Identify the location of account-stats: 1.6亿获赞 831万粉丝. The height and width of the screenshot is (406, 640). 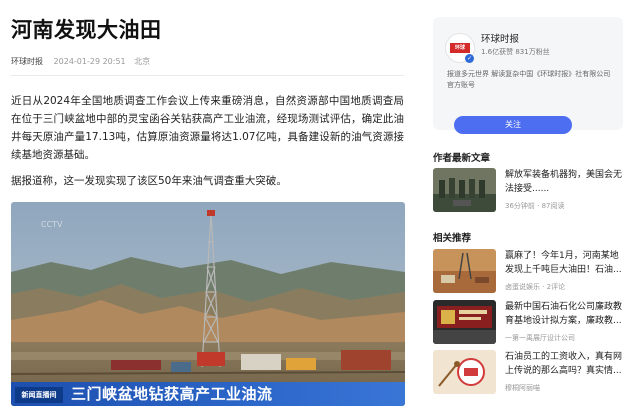
(515, 52).